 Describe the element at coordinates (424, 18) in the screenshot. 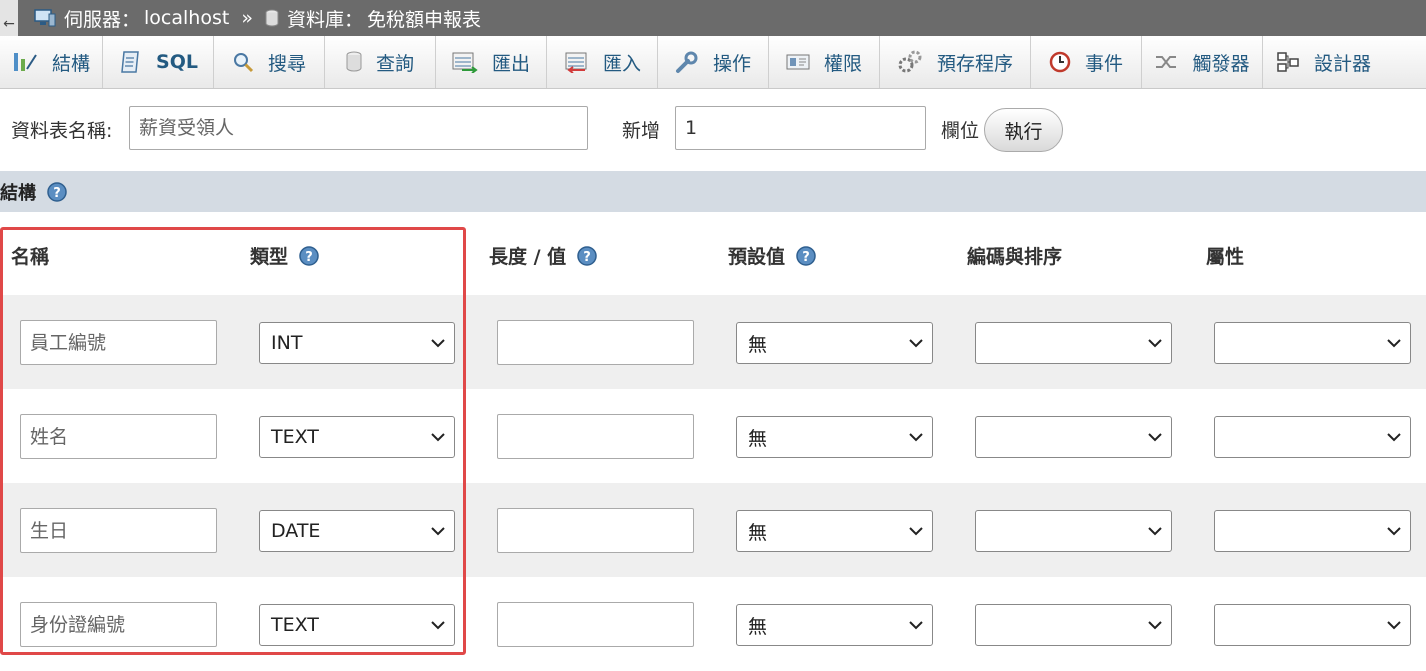

I see `database-value: 免稅額申報表` at that location.